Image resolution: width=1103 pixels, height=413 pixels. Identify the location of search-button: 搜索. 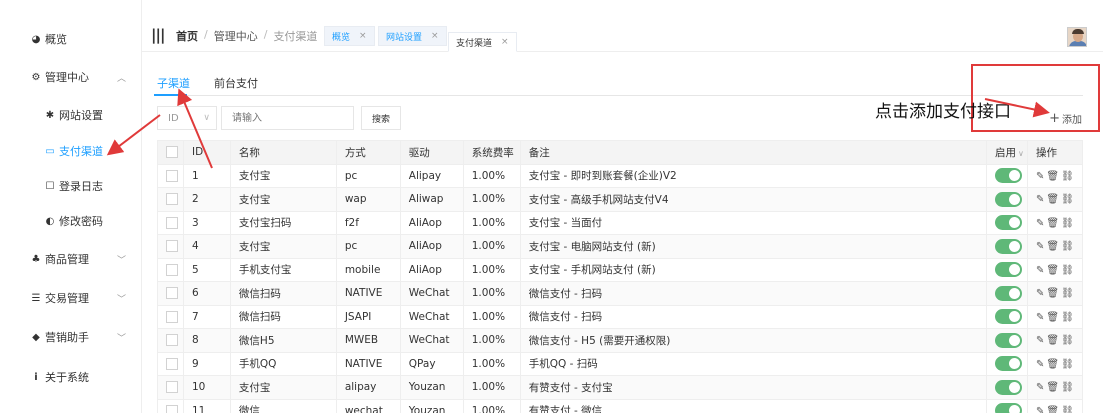
(381, 118).